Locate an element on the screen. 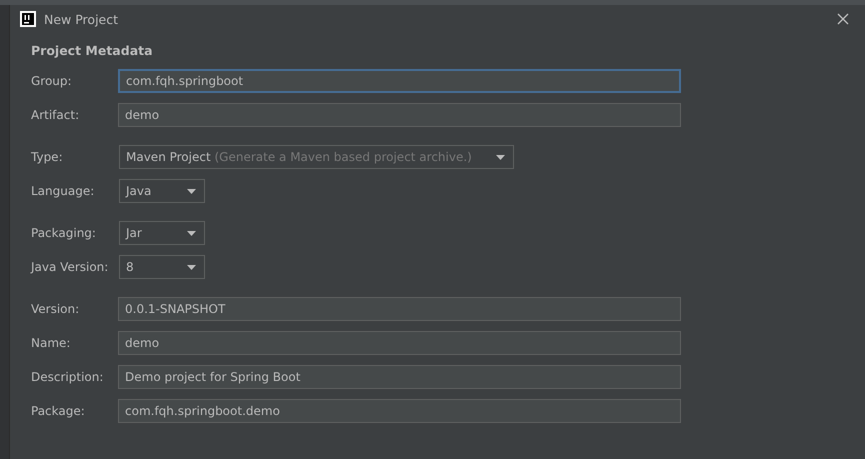  text-field: com.fqh.springboot.demo is located at coordinates (399, 411).